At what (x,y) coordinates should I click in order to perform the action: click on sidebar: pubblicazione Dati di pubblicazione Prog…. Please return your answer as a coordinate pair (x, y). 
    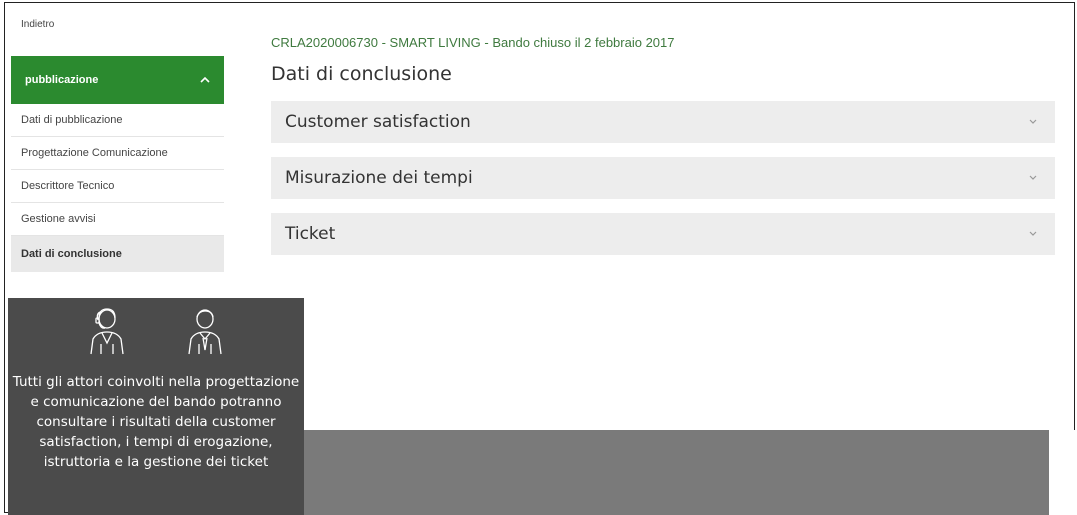
    Looking at the image, I should click on (117, 164).